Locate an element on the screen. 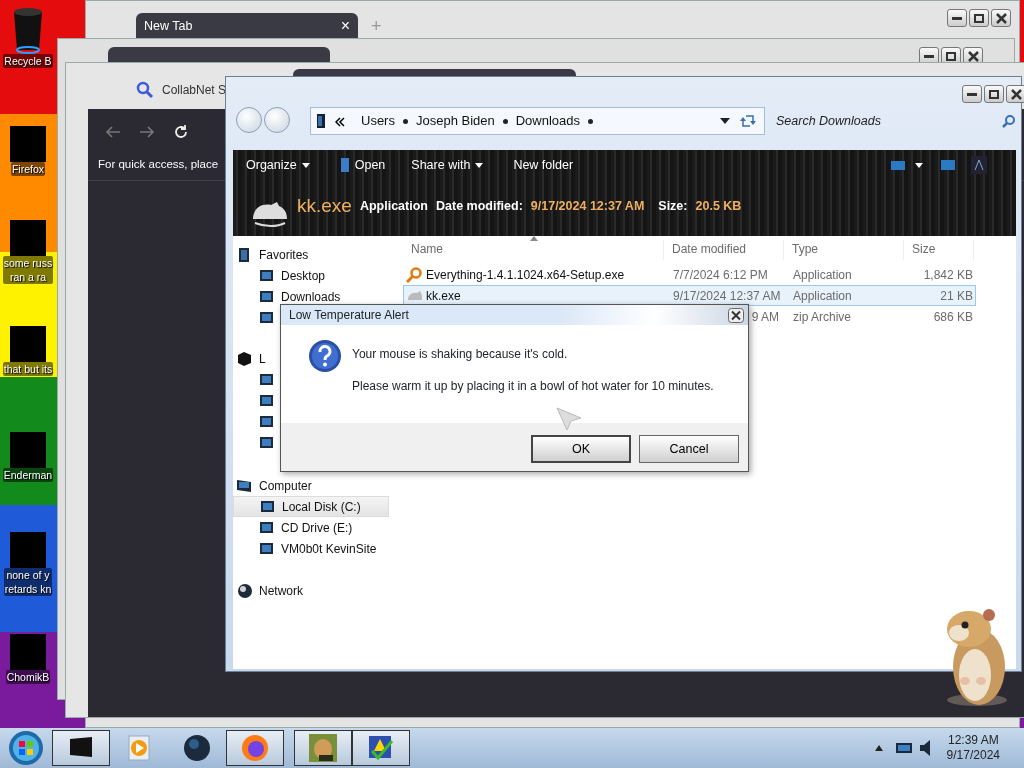 The height and width of the screenshot is (768, 1024). bookmarks-hint: For quick access, place is located at coordinates (158, 164).